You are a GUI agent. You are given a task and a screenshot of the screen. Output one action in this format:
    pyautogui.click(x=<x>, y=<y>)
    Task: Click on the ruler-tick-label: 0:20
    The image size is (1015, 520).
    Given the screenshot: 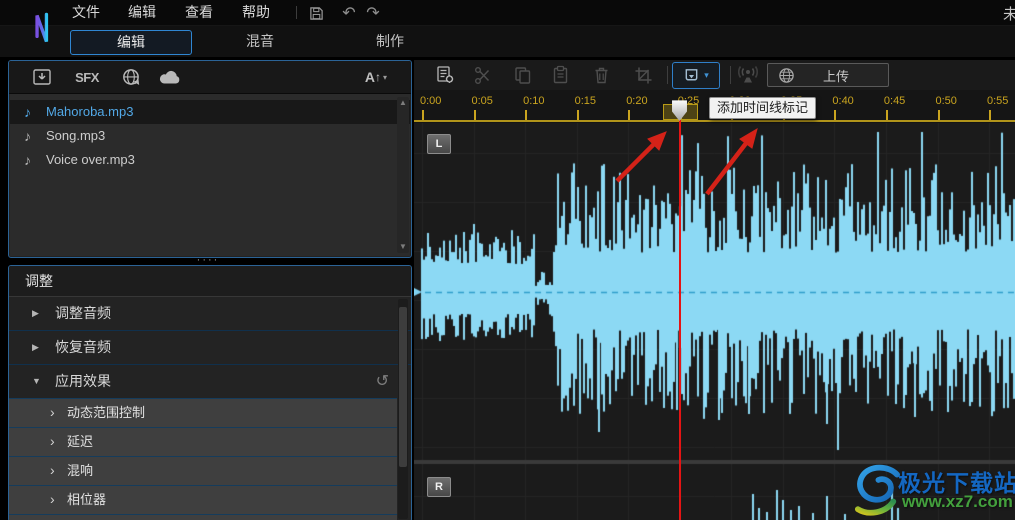 What is the action you would take?
    pyautogui.click(x=637, y=101)
    